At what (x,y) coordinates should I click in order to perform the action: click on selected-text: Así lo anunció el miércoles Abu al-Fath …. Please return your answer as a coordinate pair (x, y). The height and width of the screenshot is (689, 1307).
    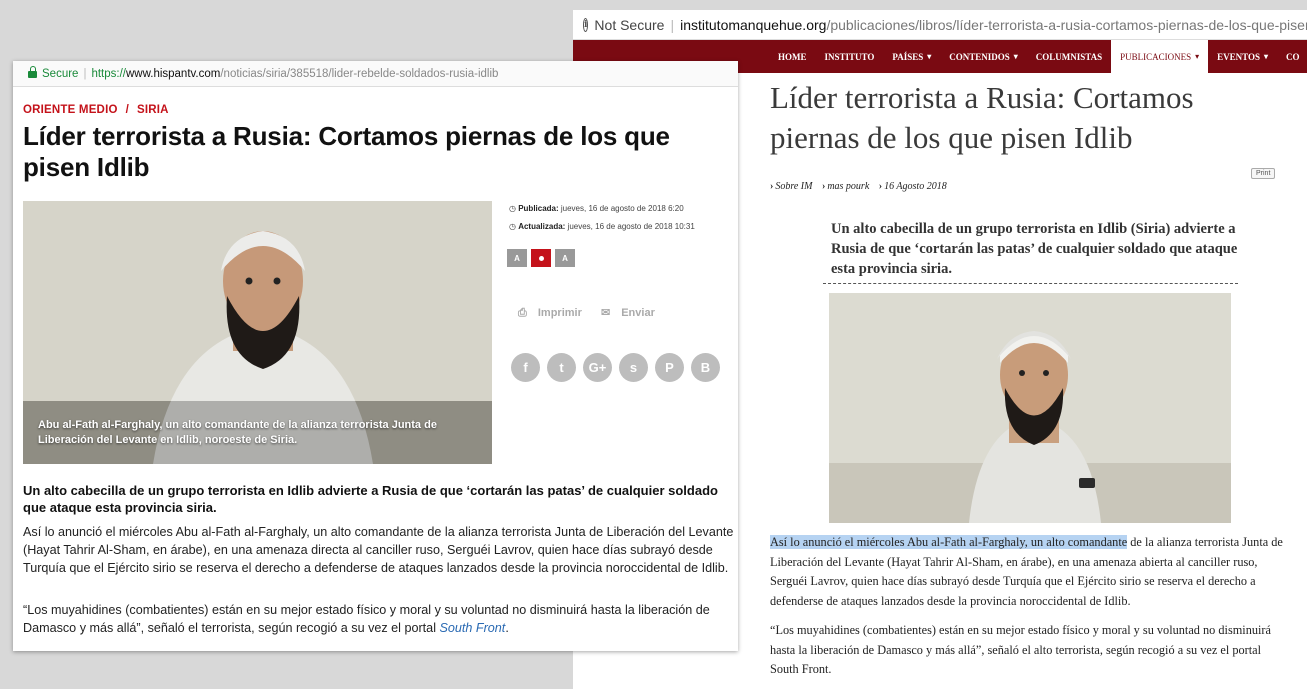
    Looking at the image, I should click on (949, 542).